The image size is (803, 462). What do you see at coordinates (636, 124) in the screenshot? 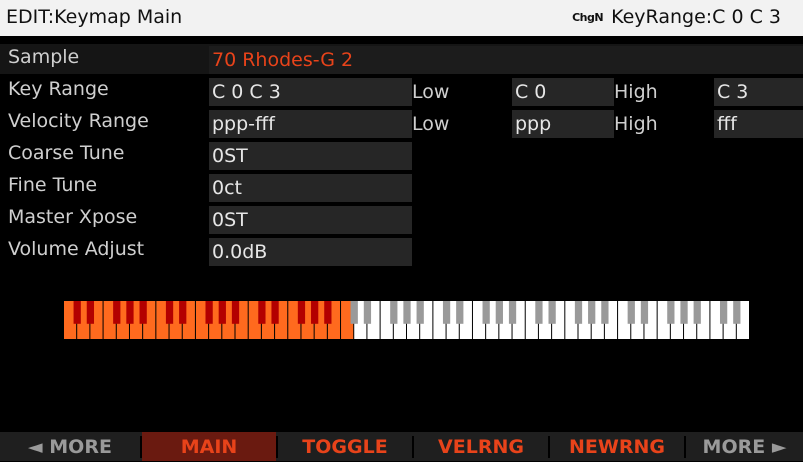
I see `velocity-high-label: High` at bounding box center [636, 124].